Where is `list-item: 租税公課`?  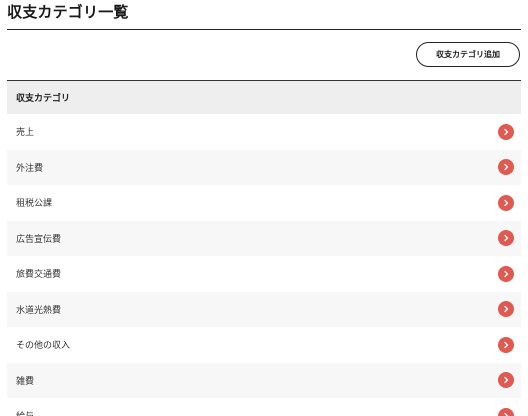 list-item: 租税公課 is located at coordinates (264, 203).